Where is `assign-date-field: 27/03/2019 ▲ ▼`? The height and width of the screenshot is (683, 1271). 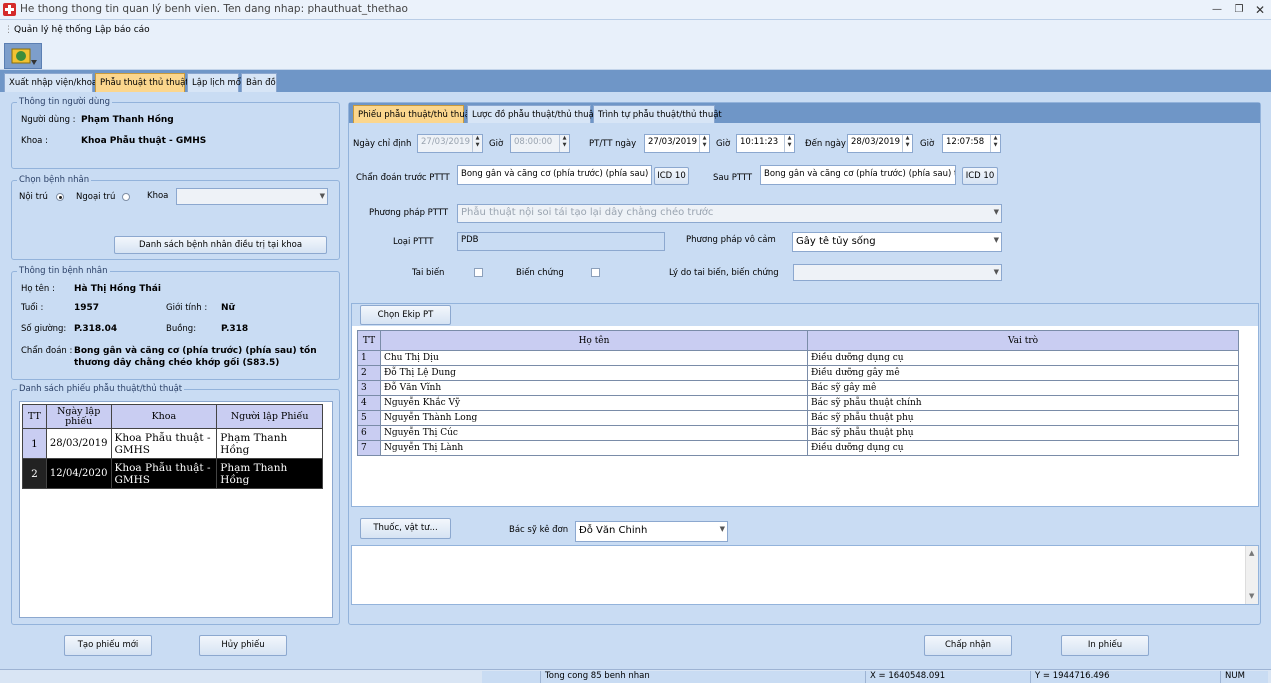
assign-date-field: 27/03/2019 ▲ ▼ is located at coordinates (450, 143).